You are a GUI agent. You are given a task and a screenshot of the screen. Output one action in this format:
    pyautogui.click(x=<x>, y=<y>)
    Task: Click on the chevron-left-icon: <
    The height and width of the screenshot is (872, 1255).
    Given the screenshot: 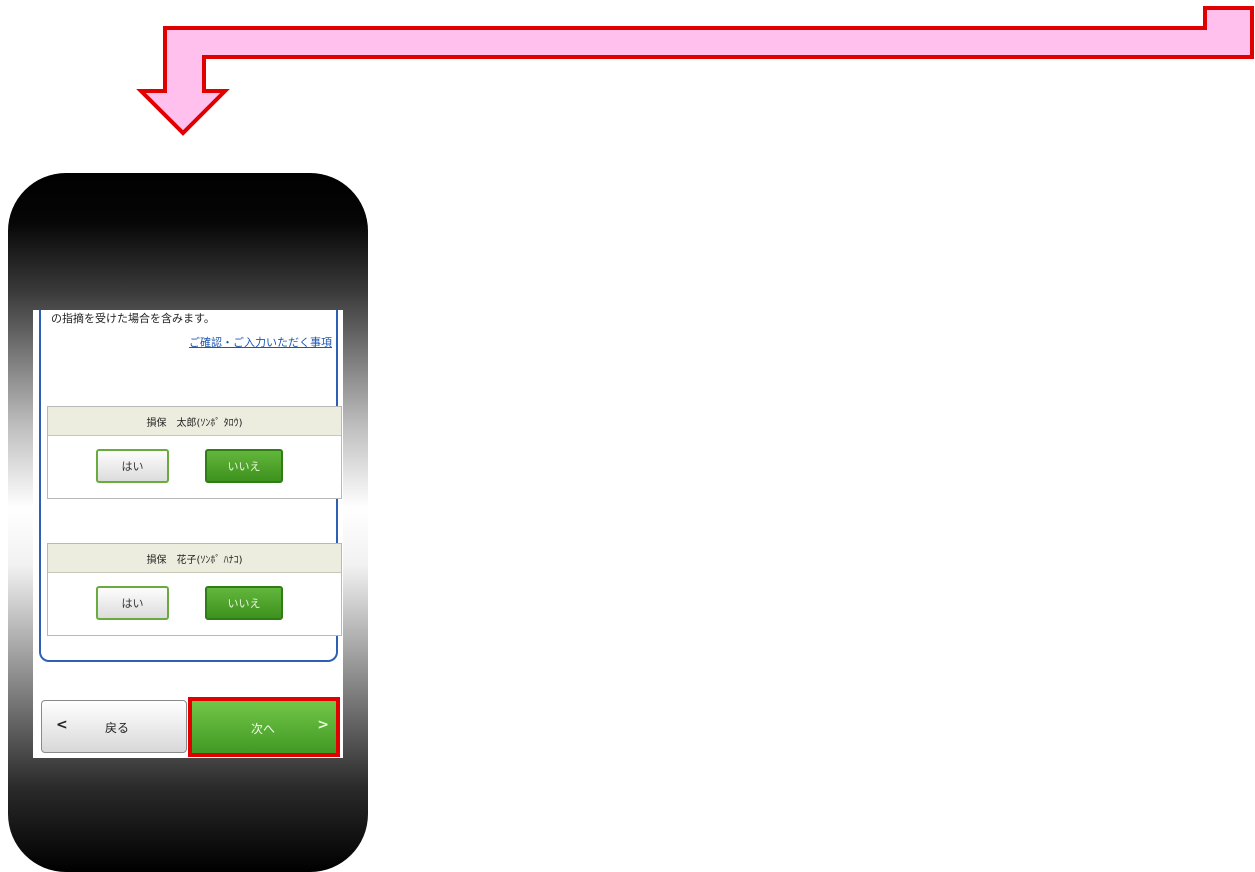 What is the action you would take?
    pyautogui.click(x=62, y=725)
    